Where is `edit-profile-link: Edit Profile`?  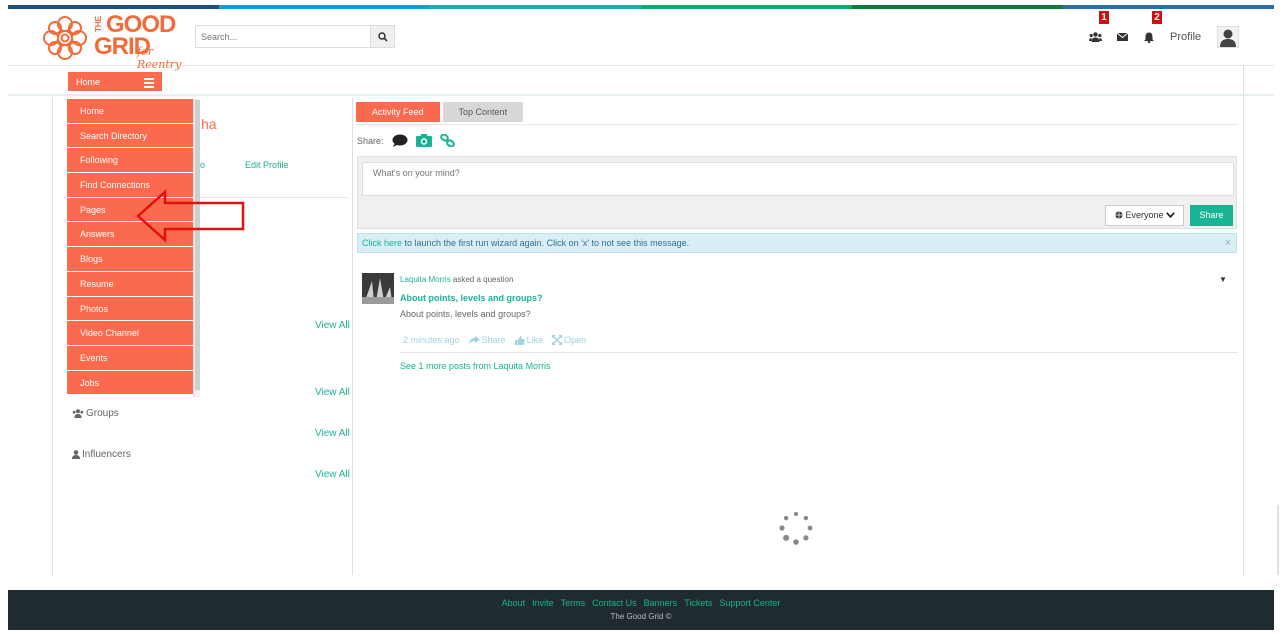 edit-profile-link: Edit Profile is located at coordinates (267, 165).